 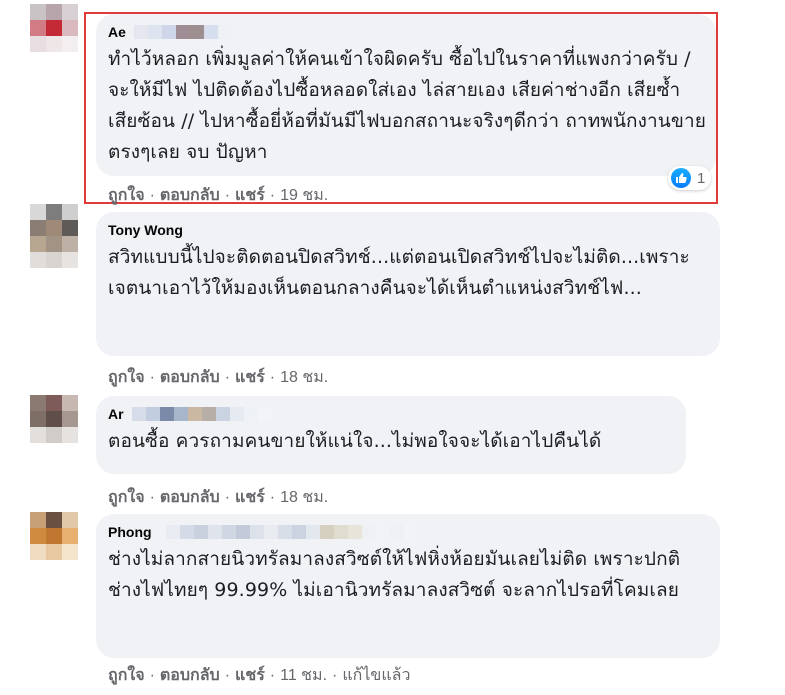 What do you see at coordinates (304, 195) in the screenshot?
I see `timestamp: 19 ชม.` at bounding box center [304, 195].